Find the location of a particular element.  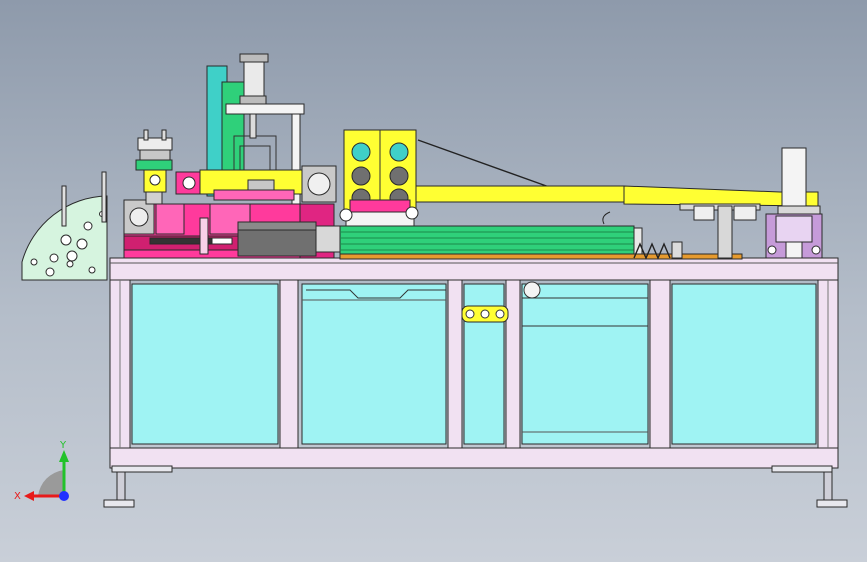

cylinder is located at coordinates (254, 80).